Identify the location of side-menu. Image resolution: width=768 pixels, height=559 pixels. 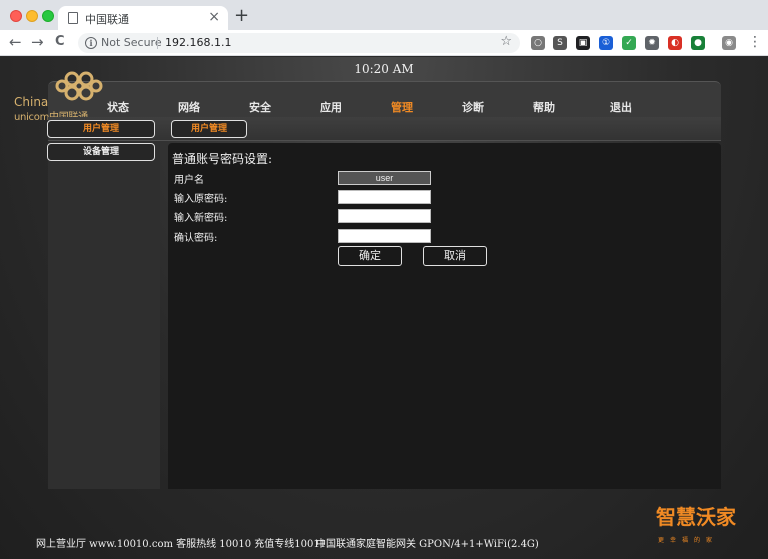
(104, 315).